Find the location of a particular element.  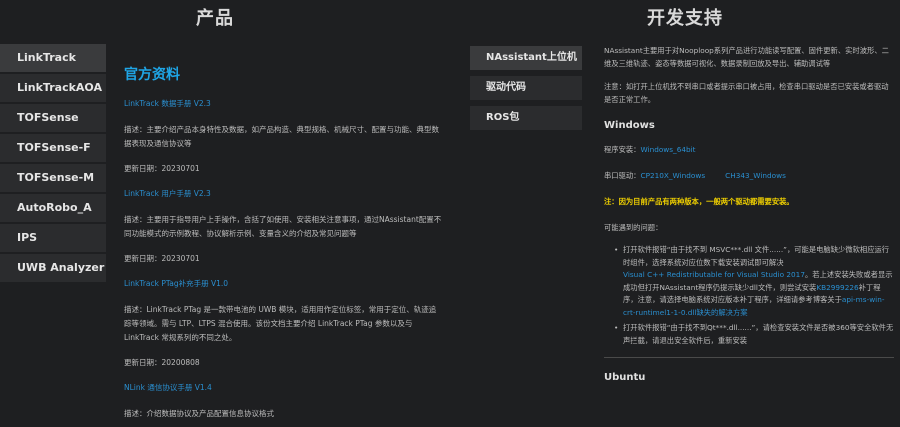

cp210x-driver-link: CP210X_Windows is located at coordinates (672, 175).